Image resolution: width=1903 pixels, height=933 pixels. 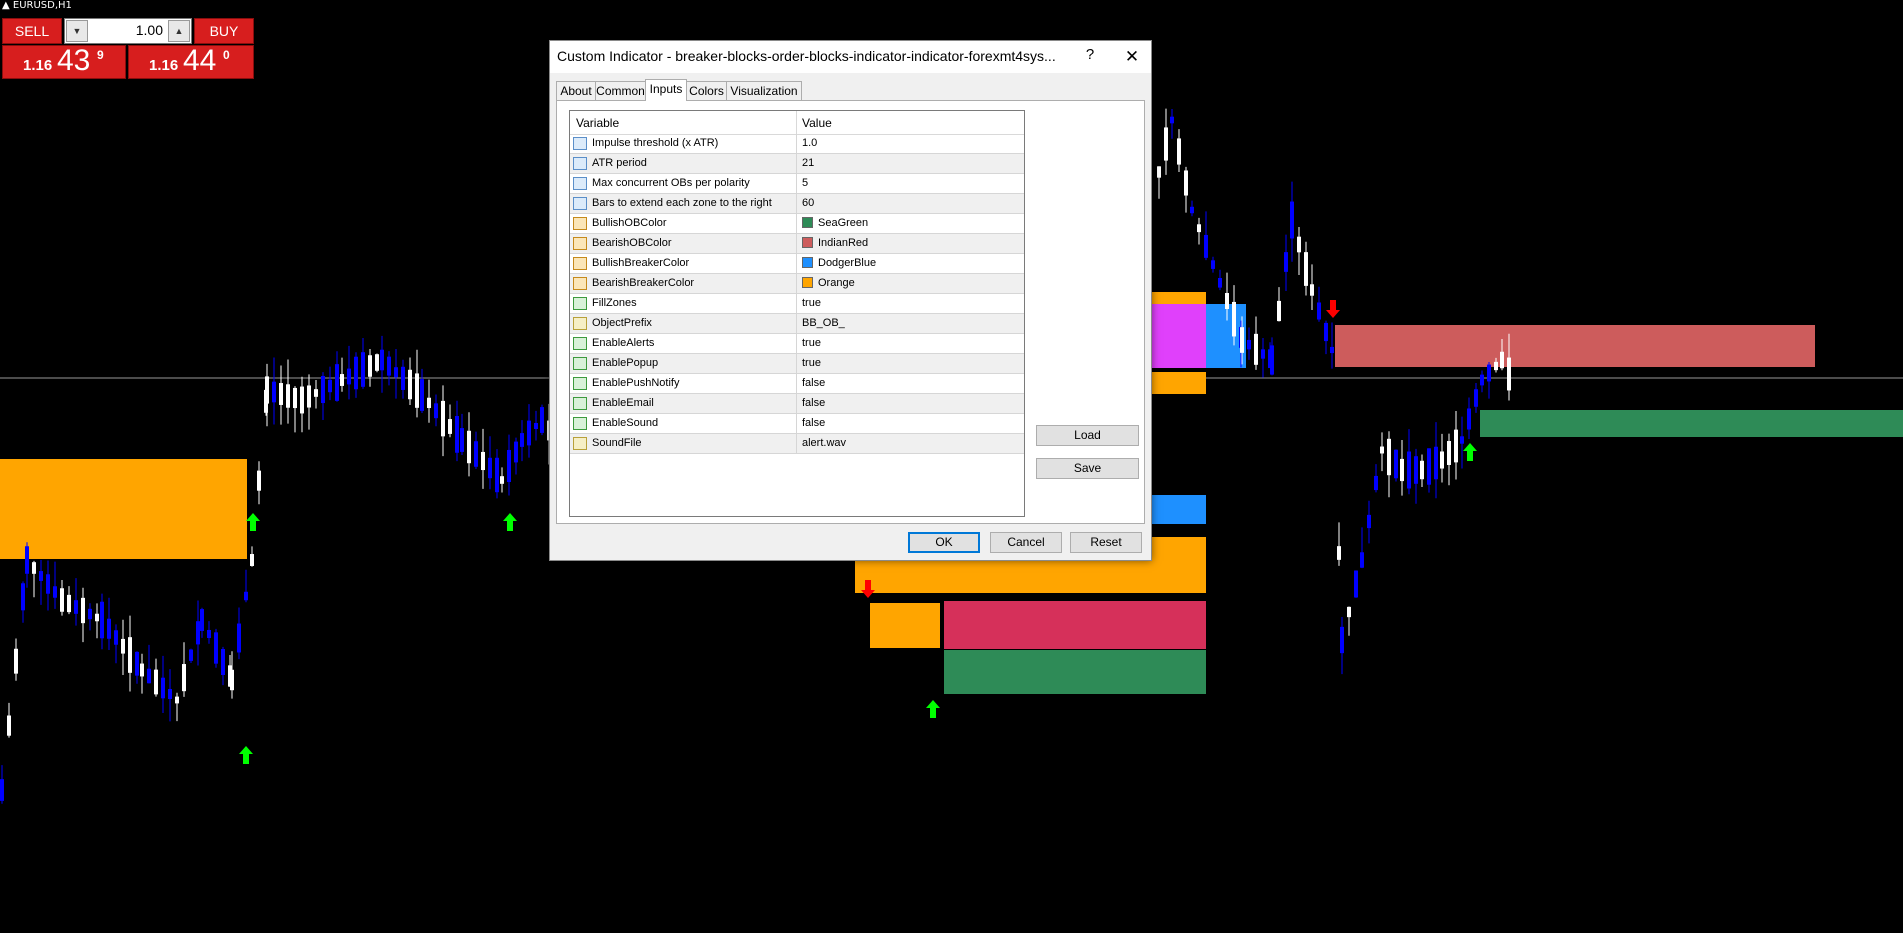 I want to click on close-button: ✕, so click(x=1132, y=57).